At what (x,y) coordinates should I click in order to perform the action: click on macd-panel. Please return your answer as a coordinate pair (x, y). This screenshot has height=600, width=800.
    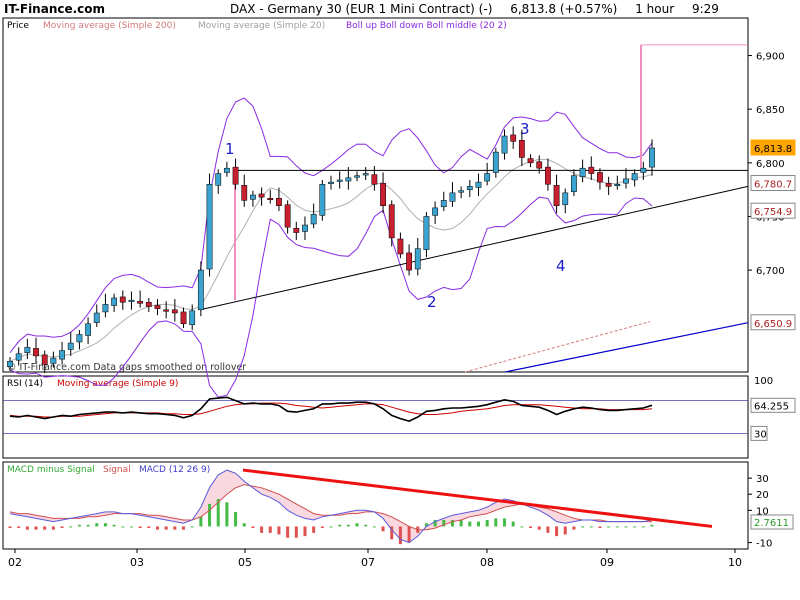
    Looking at the image, I should click on (375, 505).